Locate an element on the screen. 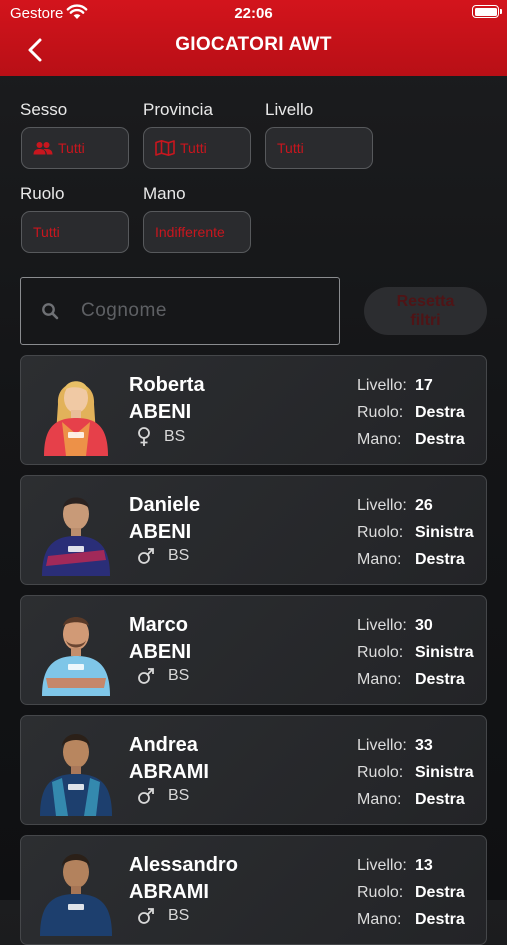 Image resolution: width=507 pixels, height=945 pixels. status-bar: Gestore 22:06 is located at coordinates (253, 14).